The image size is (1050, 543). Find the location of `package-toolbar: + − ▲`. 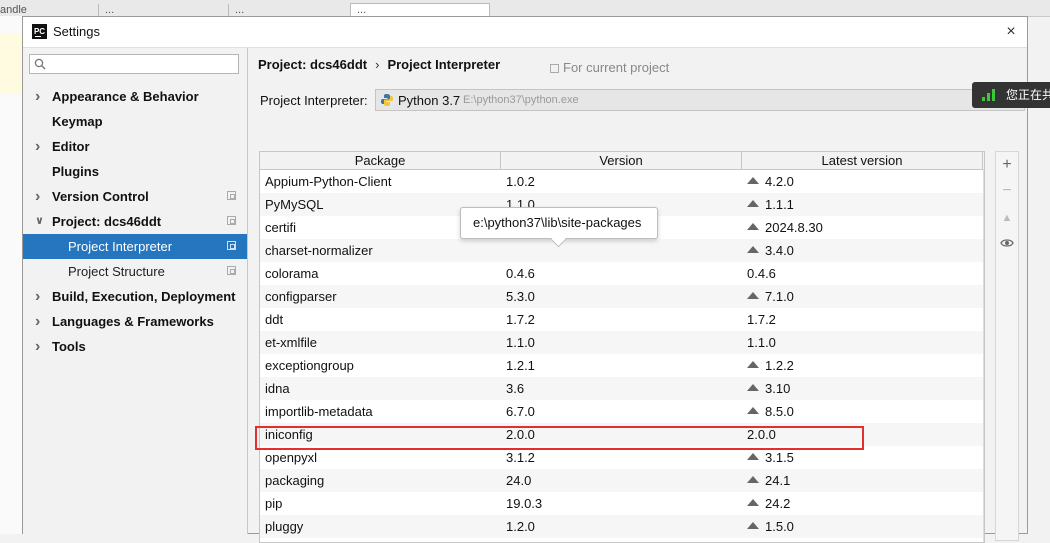

package-toolbar: + − ▲ is located at coordinates (1007, 346).